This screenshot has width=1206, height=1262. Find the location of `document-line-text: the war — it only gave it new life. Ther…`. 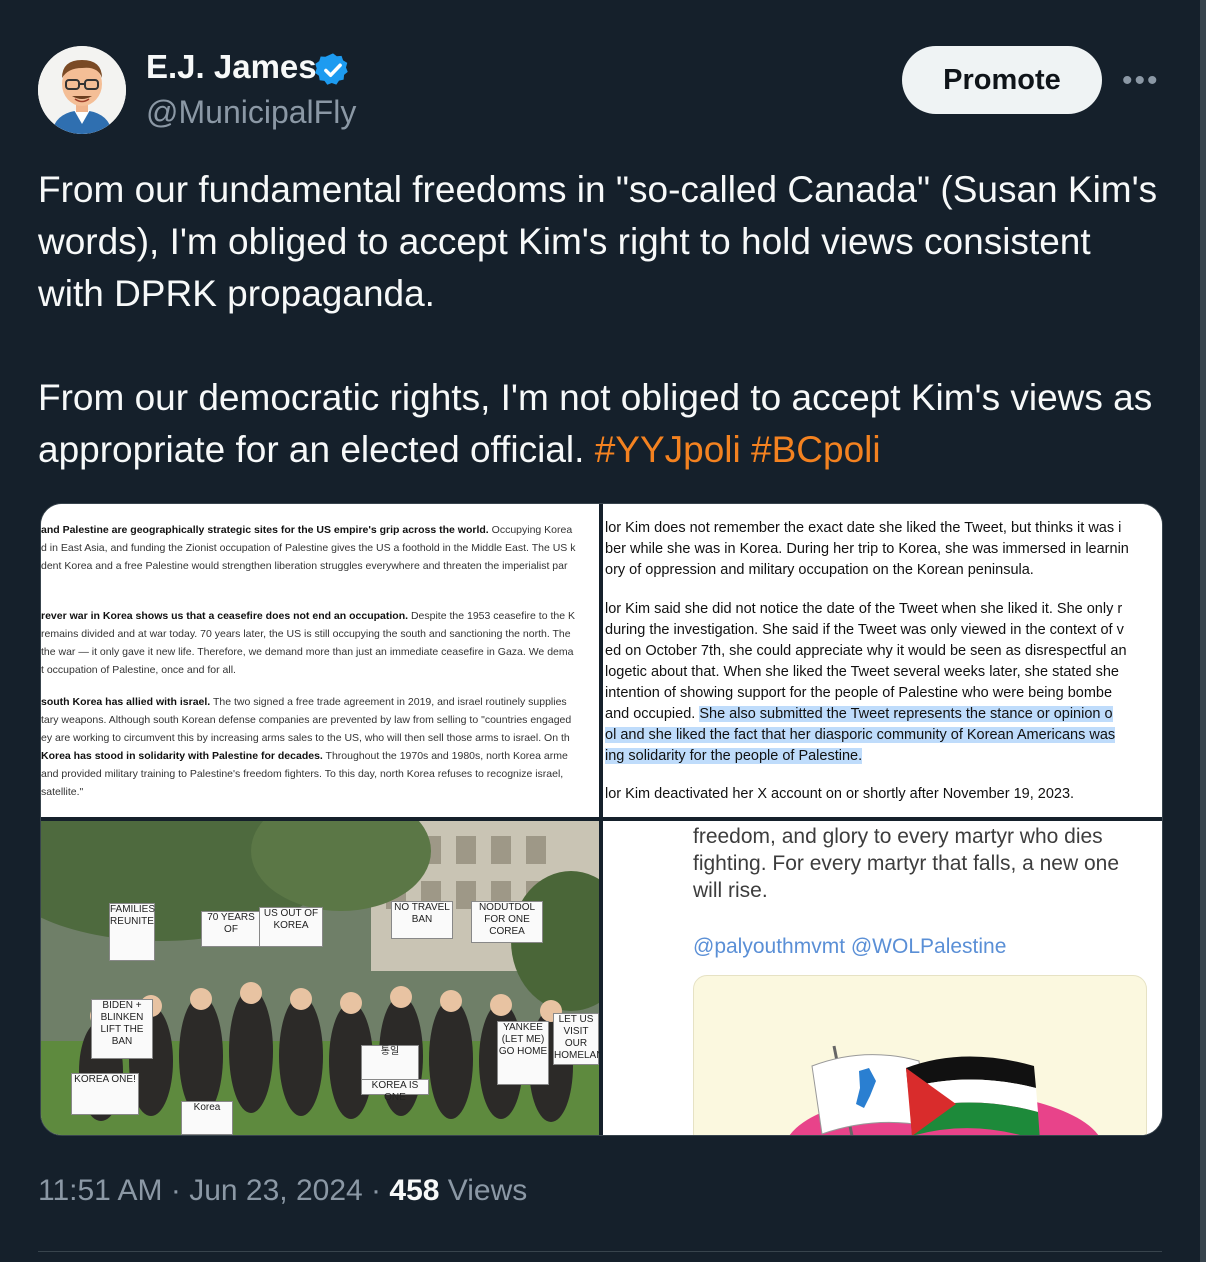

document-line-text: the war — it only gave it new life. Ther… is located at coordinates (307, 652).